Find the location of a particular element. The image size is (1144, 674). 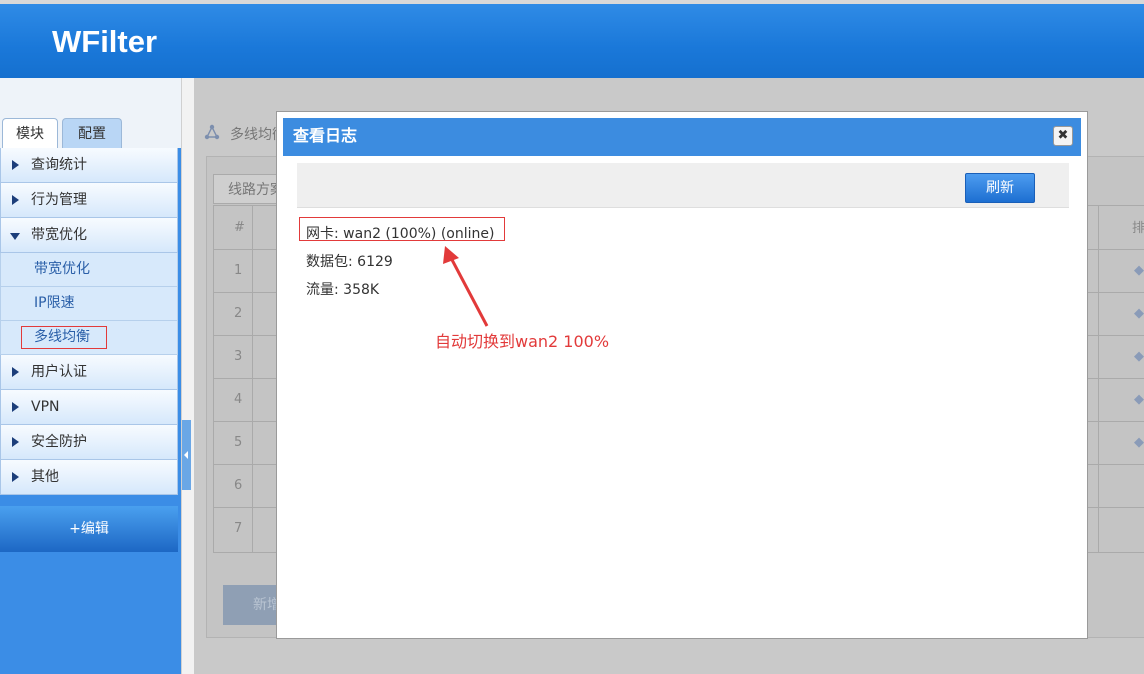

log-traffic-line: 流量: 358K is located at coordinates (343, 290).